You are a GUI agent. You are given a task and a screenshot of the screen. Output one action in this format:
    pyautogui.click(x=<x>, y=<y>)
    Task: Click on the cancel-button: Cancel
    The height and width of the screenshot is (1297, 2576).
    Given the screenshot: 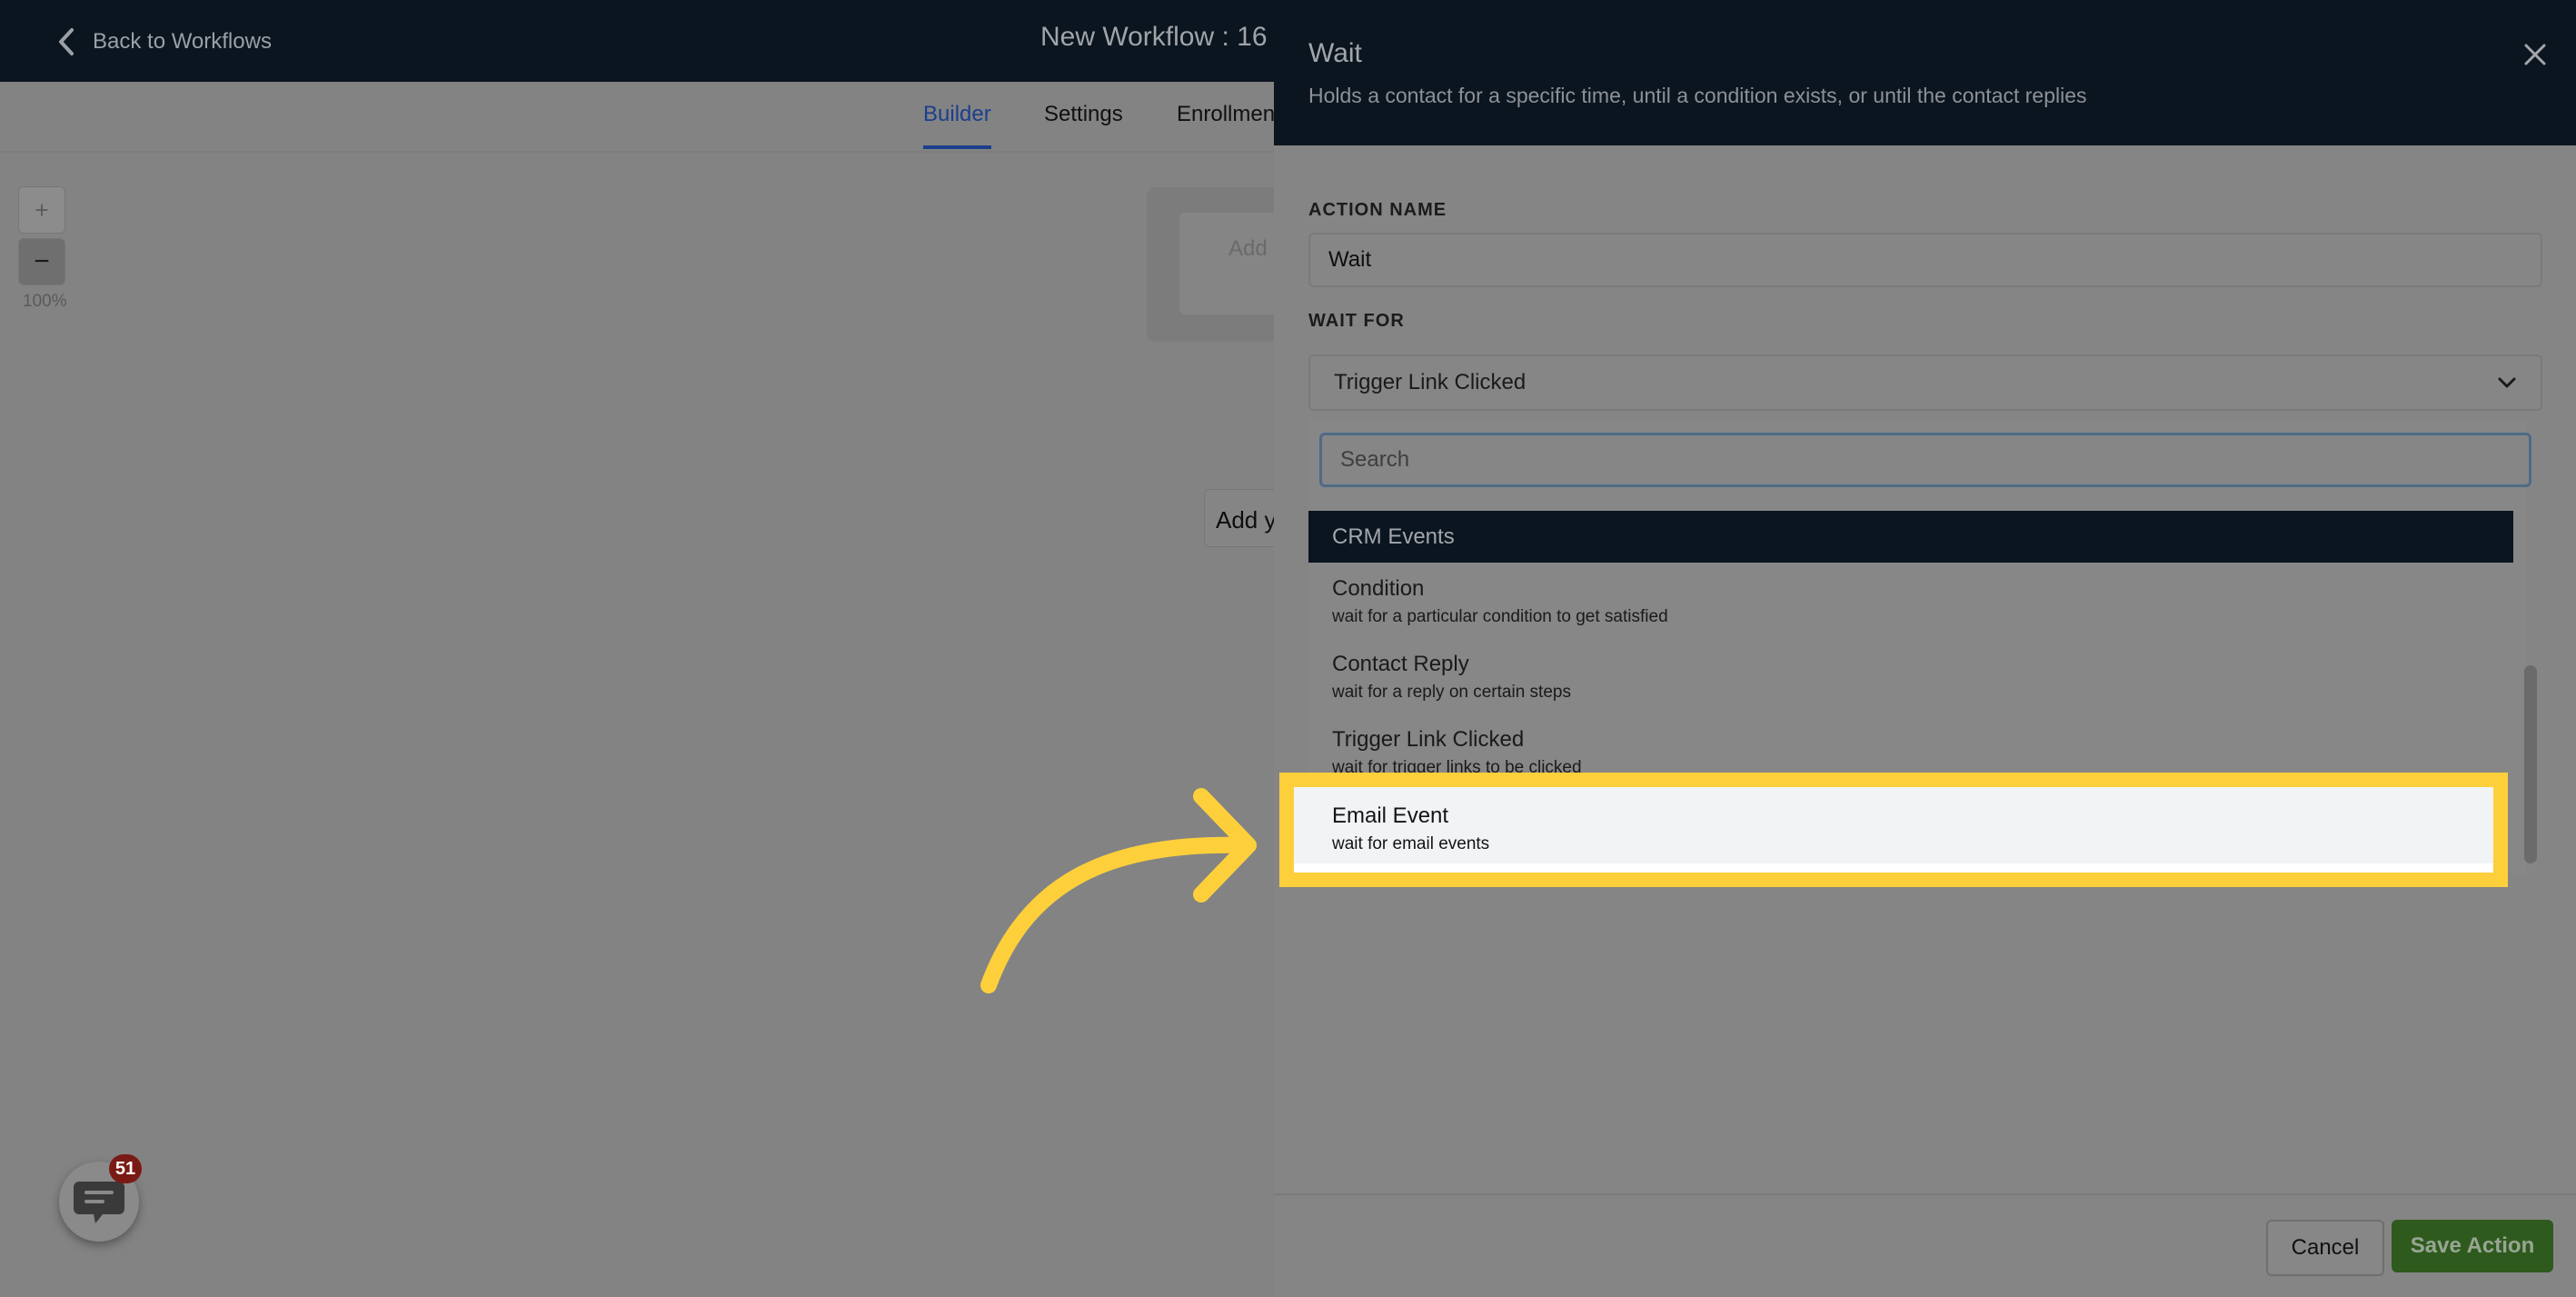 What is the action you would take?
    pyautogui.click(x=2325, y=1248)
    